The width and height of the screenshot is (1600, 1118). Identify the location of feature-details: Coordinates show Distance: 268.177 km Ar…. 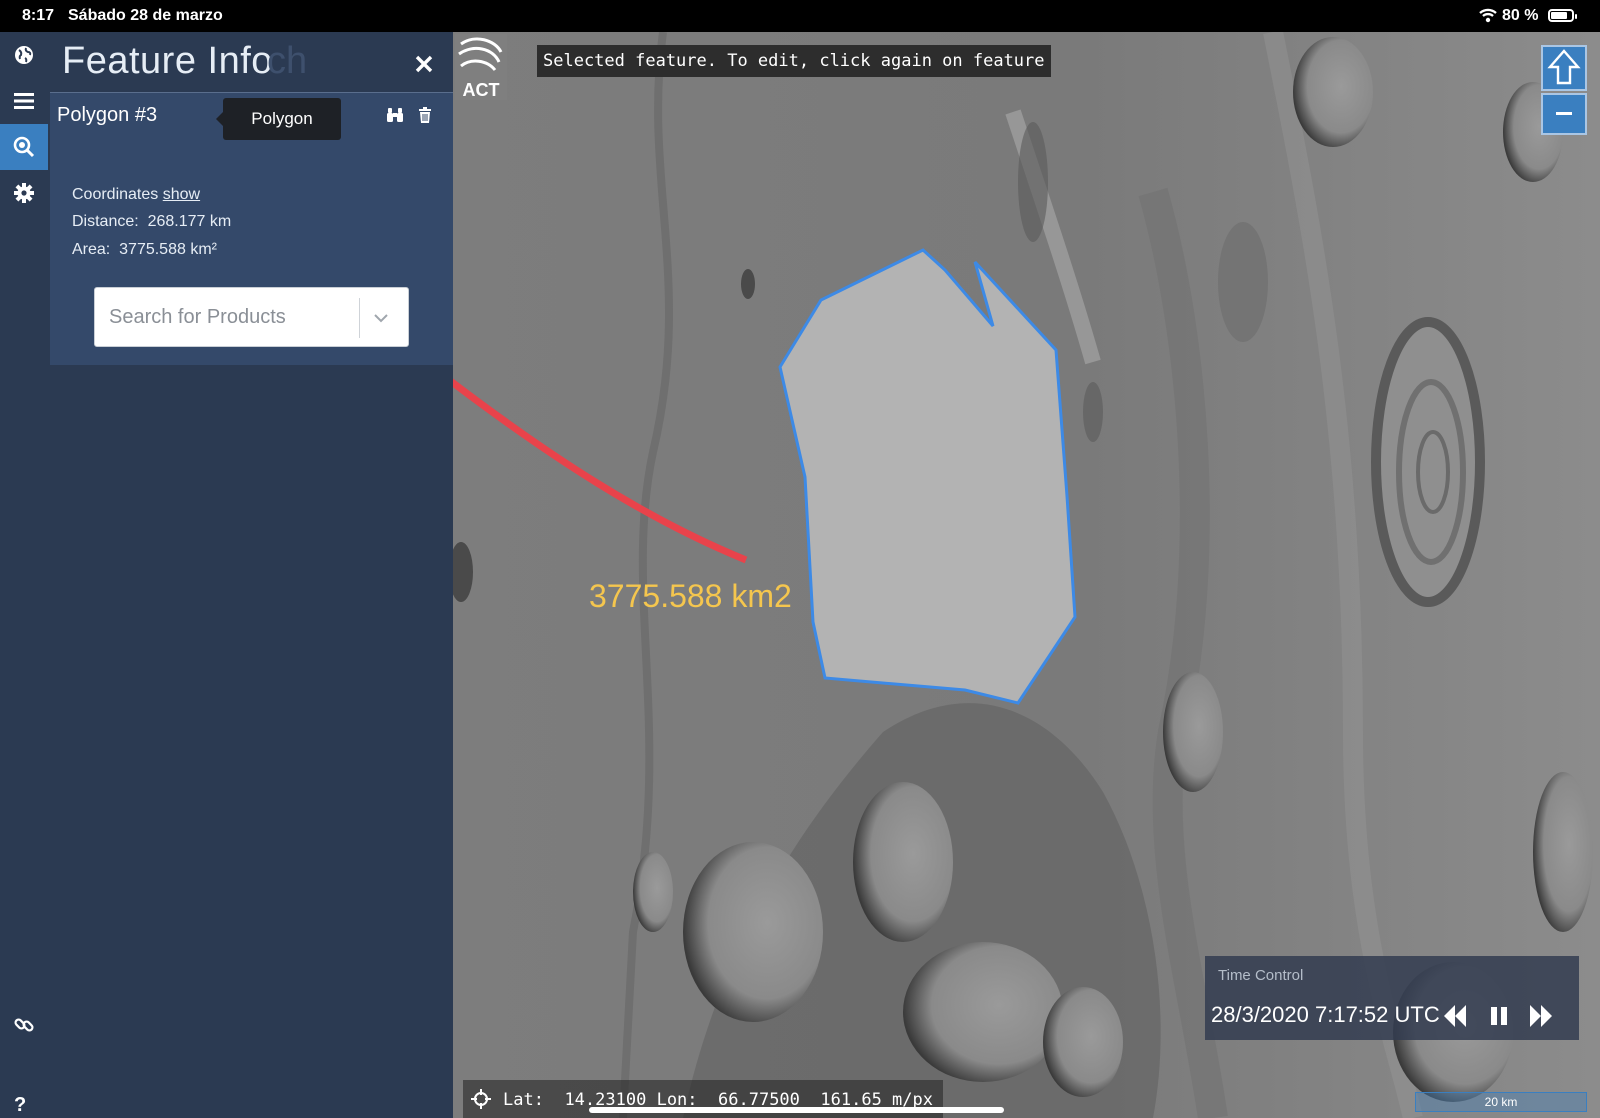
(251, 252).